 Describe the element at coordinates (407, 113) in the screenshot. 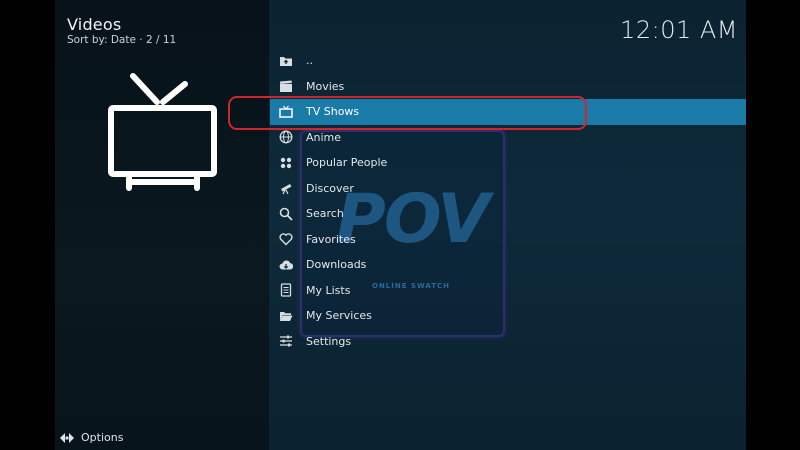

I see `highlight-annotation` at that location.